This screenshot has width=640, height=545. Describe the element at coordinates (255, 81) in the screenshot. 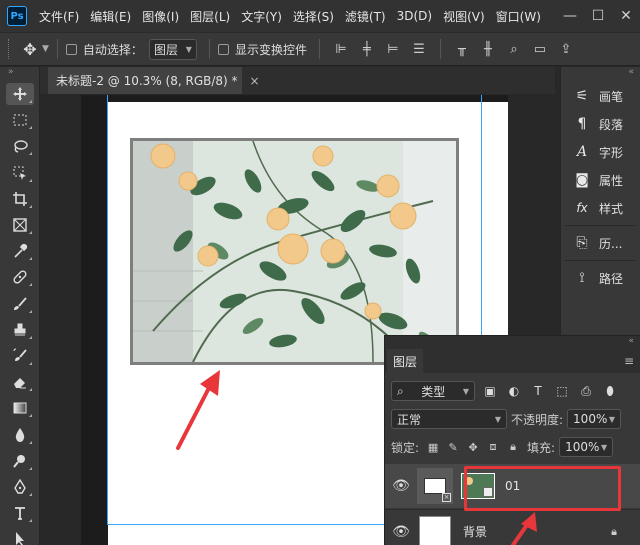

I see `close-tab-icon: ×` at that location.